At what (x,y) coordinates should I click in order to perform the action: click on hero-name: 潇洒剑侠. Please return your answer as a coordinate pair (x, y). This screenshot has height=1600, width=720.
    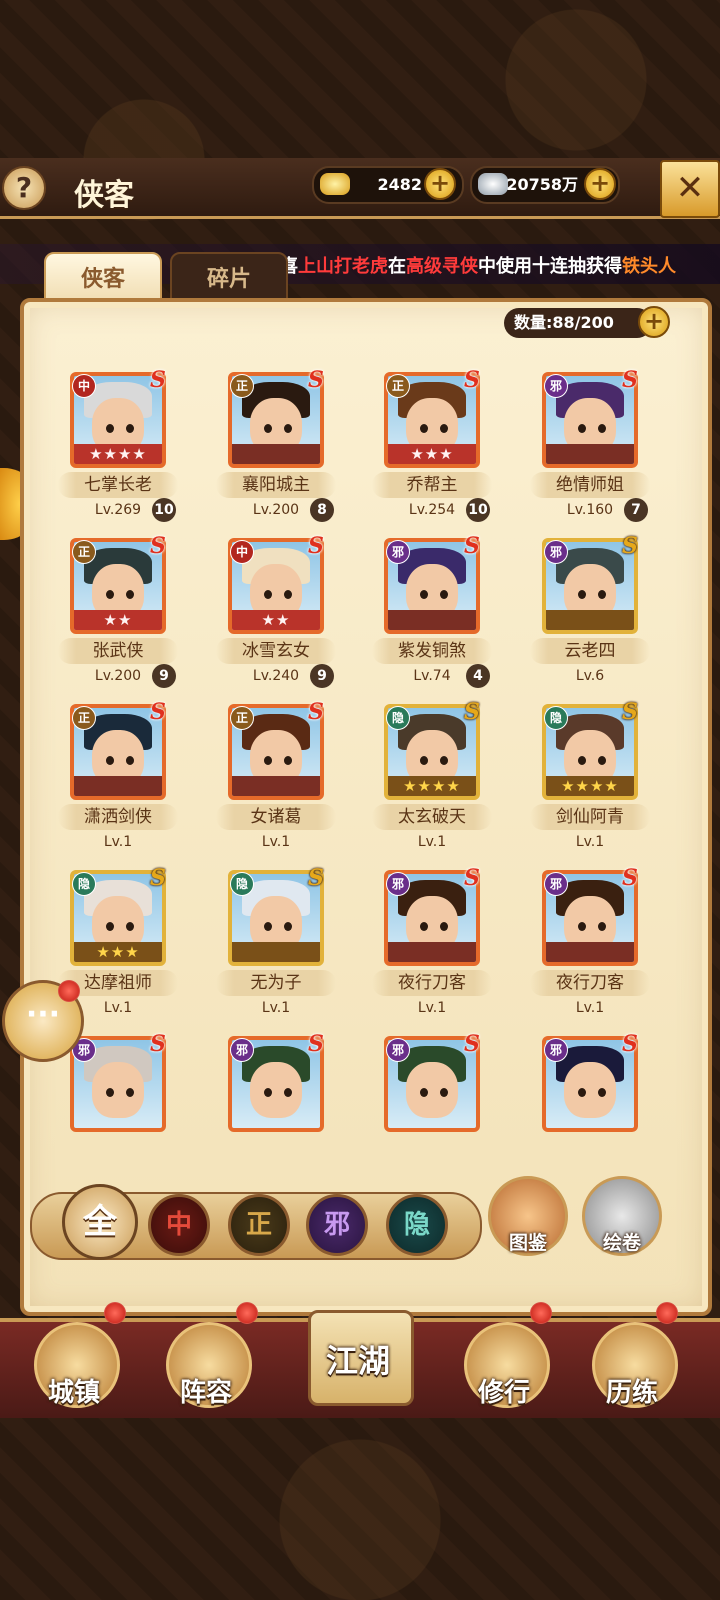
    Looking at the image, I should click on (118, 817).